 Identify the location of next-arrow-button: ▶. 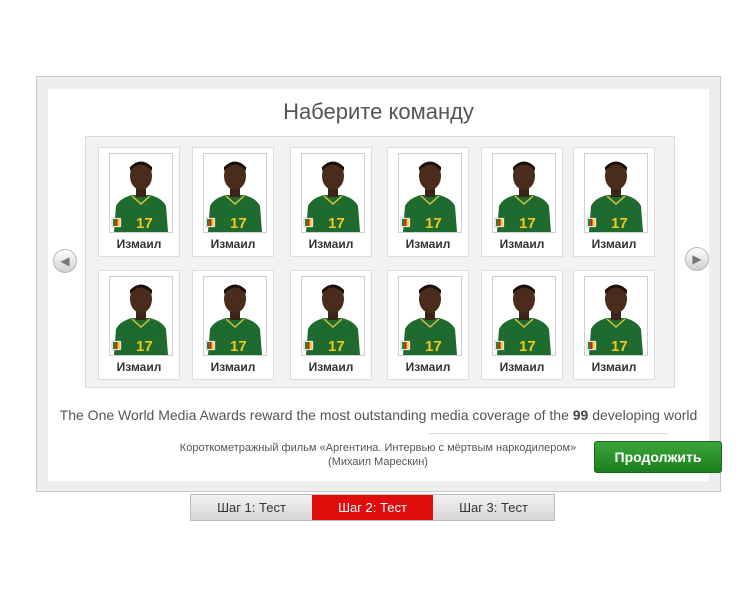
(697, 259).